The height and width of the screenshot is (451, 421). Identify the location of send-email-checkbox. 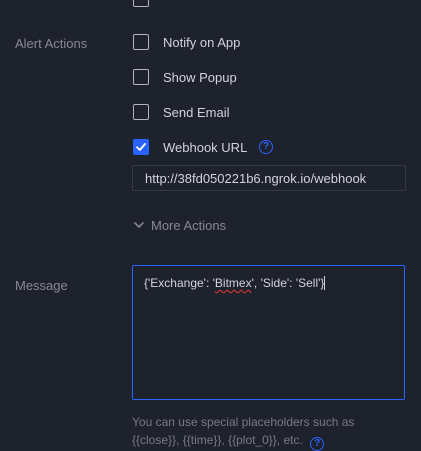
(141, 112).